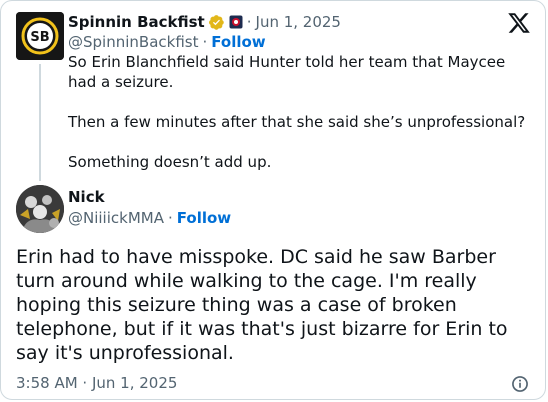  What do you see at coordinates (236, 22) in the screenshot?
I see `affiliate-badge-icon` at bounding box center [236, 22].